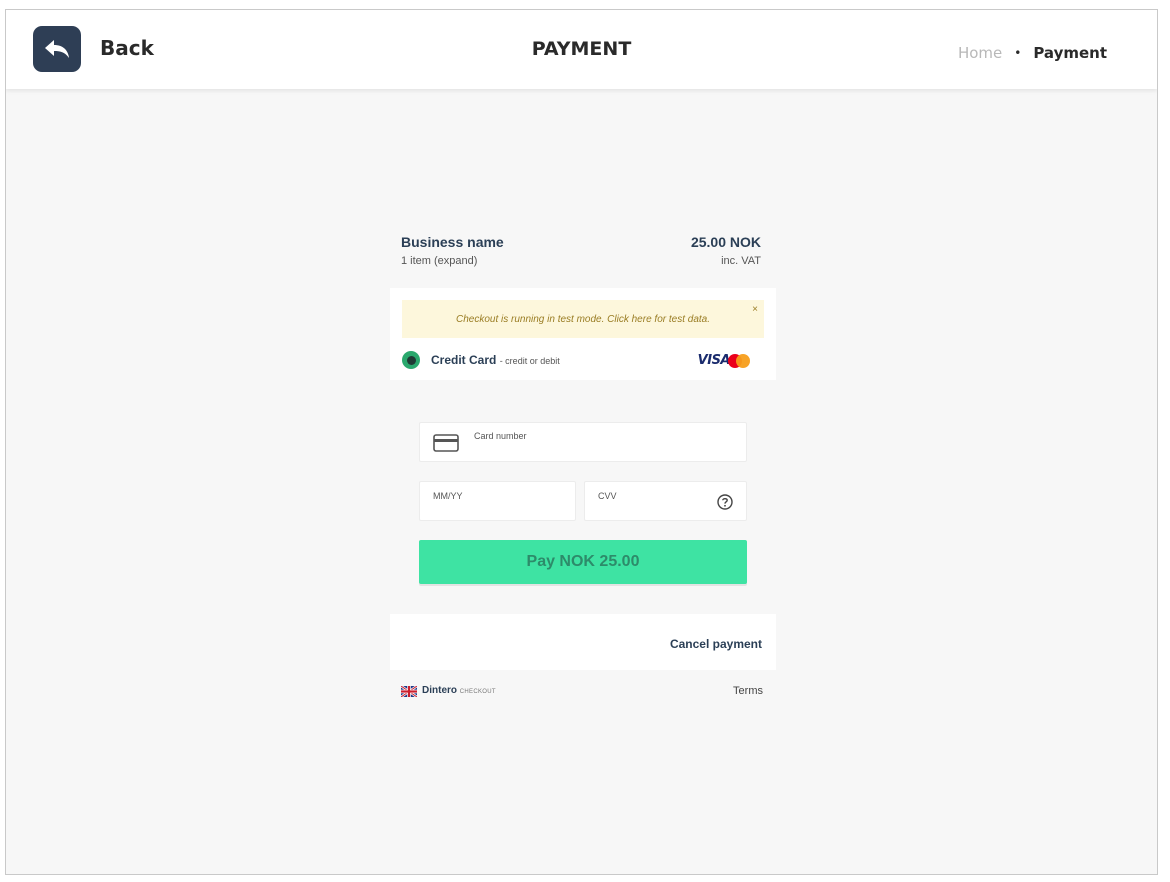  I want to click on expiry-field: MM/YY, so click(497, 501).